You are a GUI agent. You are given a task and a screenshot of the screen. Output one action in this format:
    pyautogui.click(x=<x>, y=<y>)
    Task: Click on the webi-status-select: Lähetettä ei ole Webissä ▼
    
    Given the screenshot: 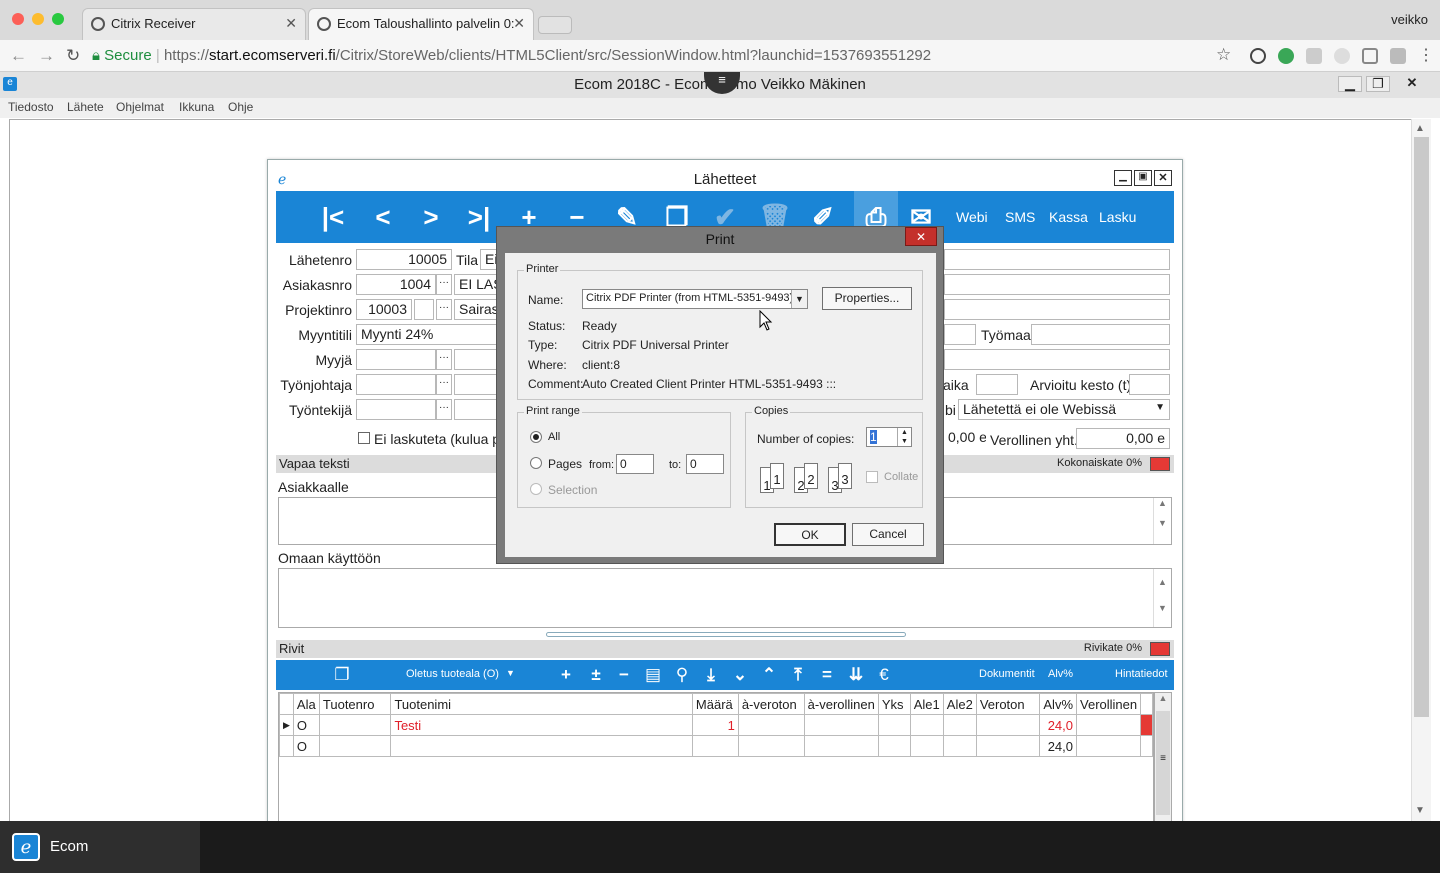 What is the action you would take?
    pyautogui.click(x=1064, y=409)
    